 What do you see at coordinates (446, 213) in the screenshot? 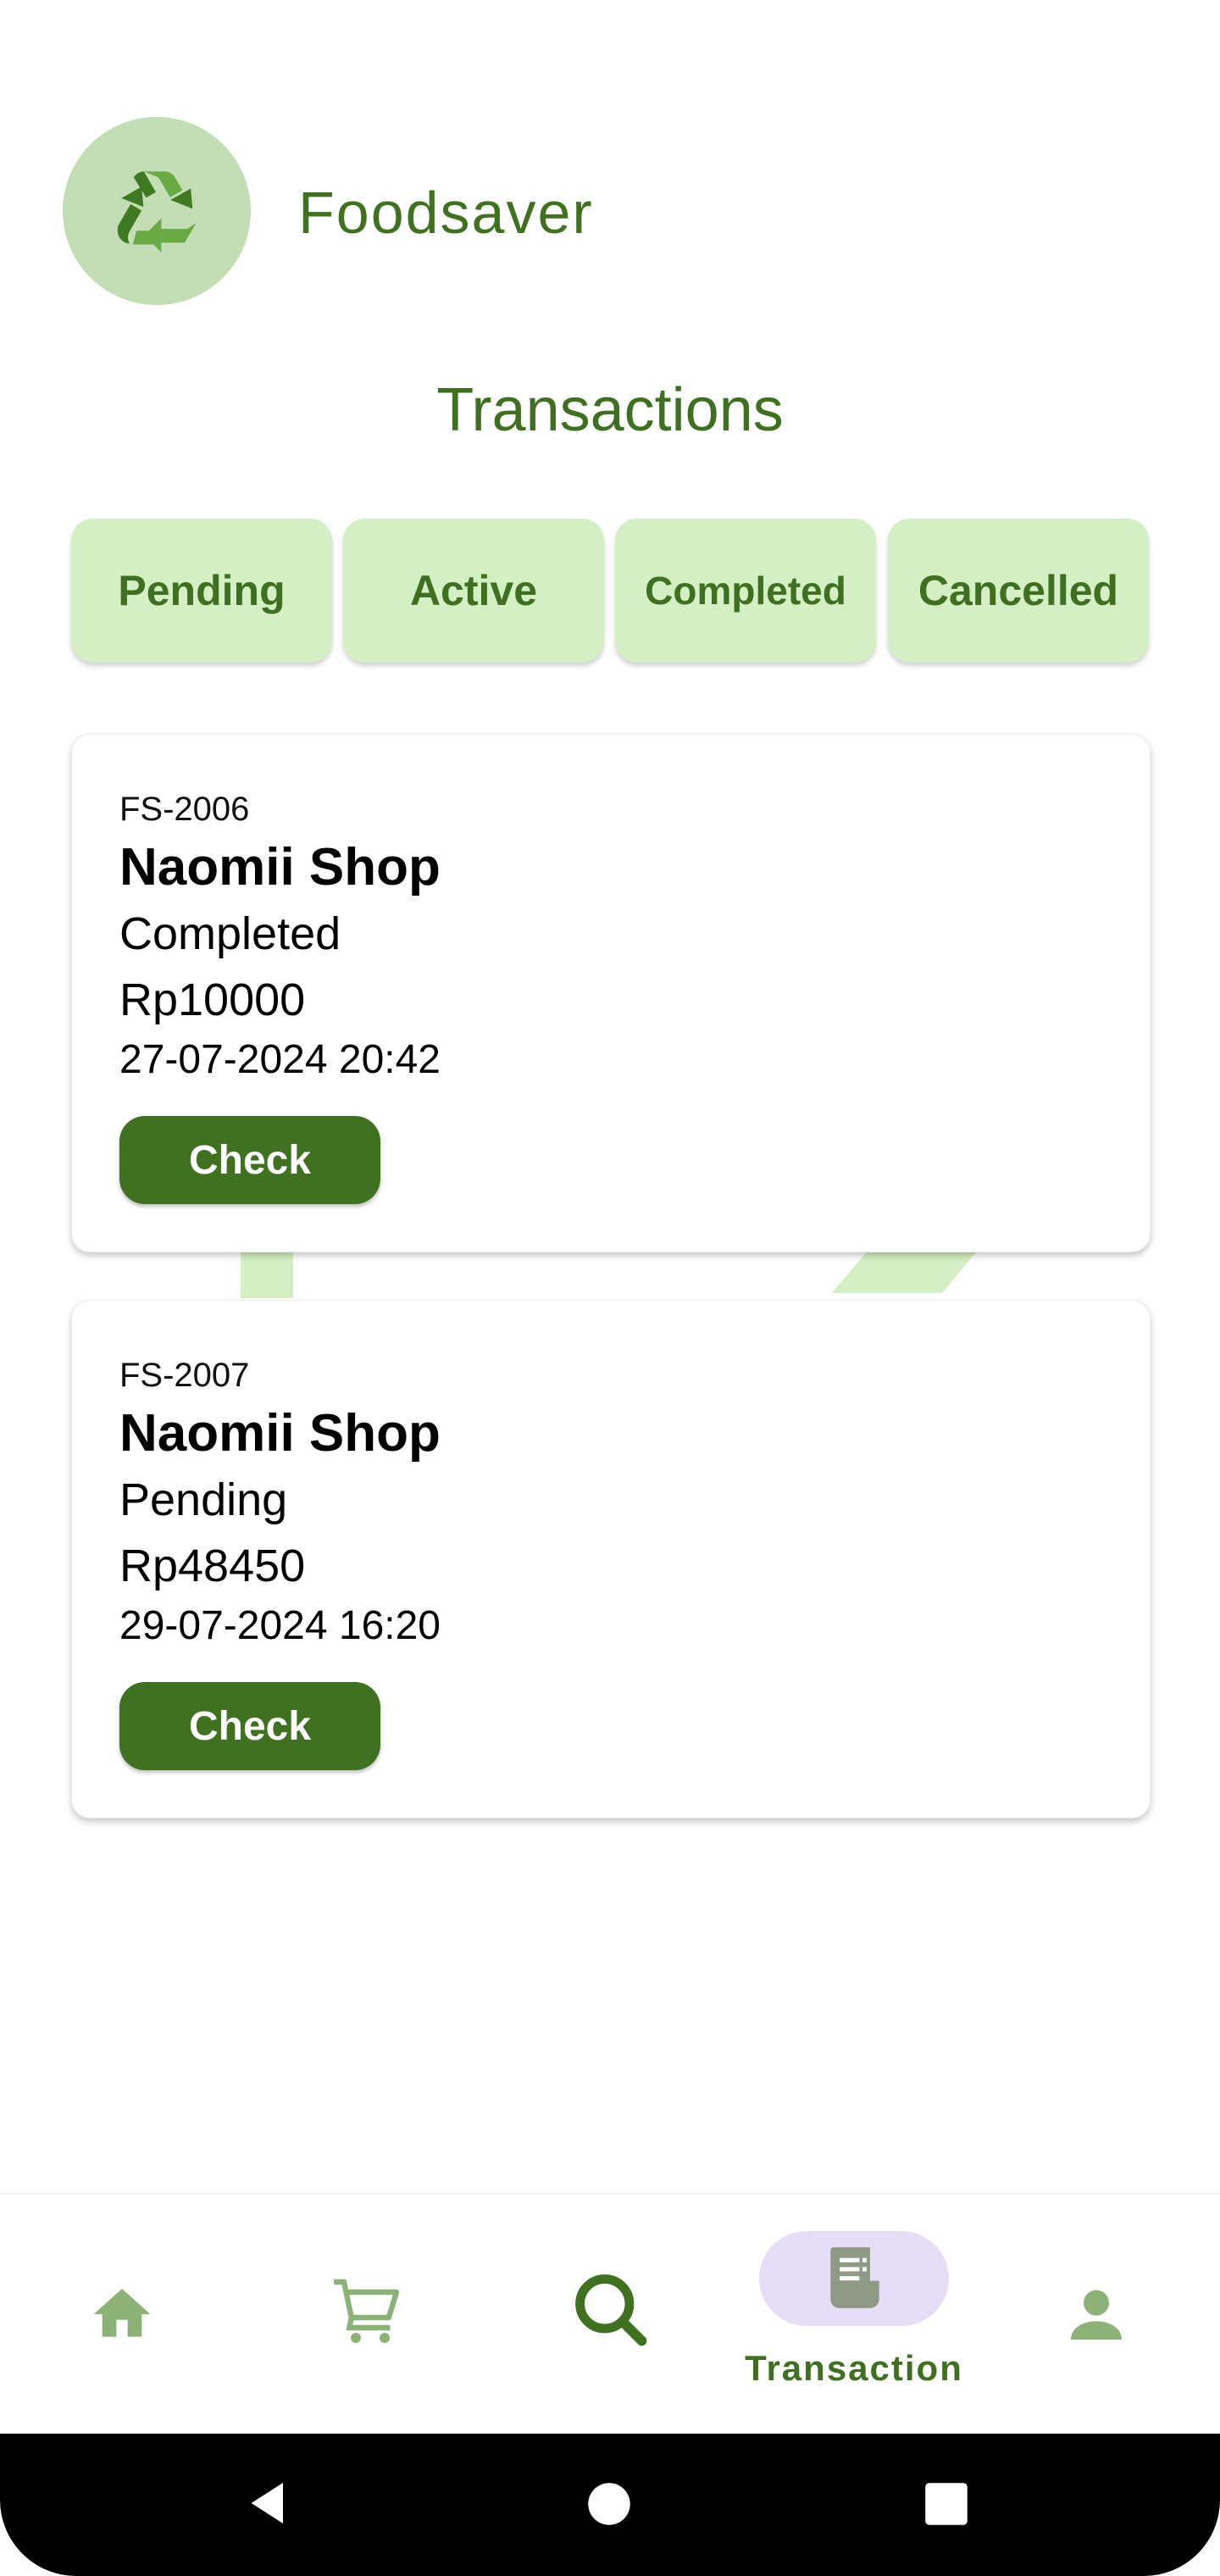
I see `app-name: Foodsaver` at bounding box center [446, 213].